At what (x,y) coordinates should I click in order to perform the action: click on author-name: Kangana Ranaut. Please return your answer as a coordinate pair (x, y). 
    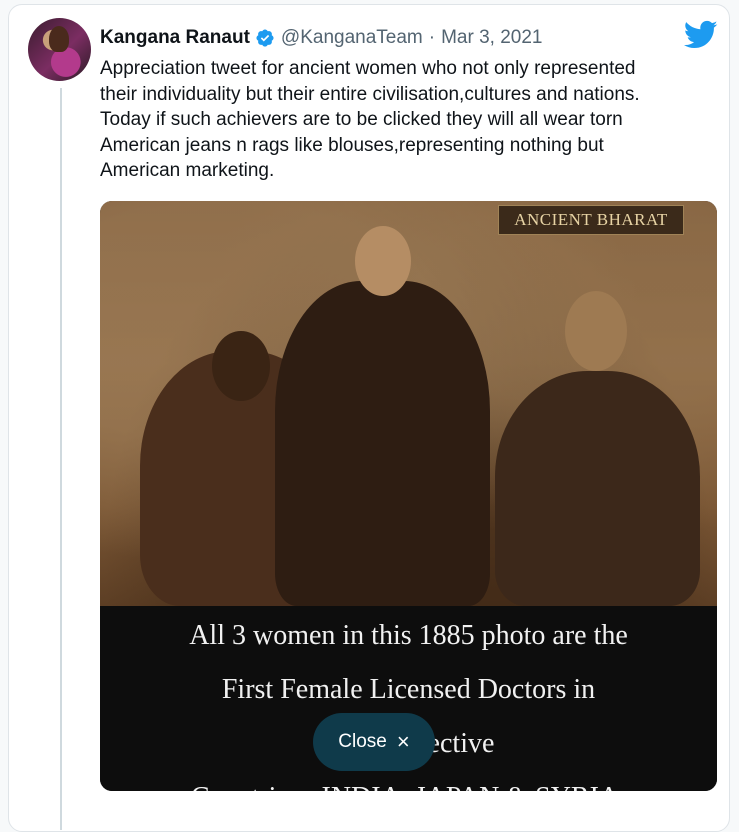
    Looking at the image, I should click on (175, 38).